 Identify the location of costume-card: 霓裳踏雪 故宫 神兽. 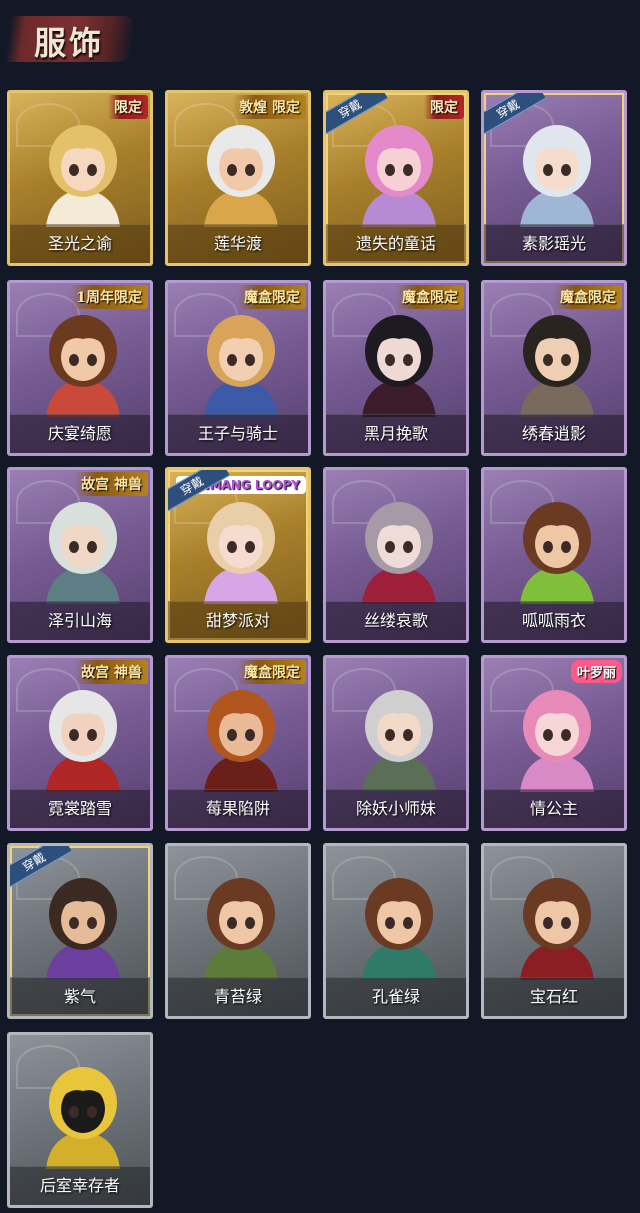
(80, 743).